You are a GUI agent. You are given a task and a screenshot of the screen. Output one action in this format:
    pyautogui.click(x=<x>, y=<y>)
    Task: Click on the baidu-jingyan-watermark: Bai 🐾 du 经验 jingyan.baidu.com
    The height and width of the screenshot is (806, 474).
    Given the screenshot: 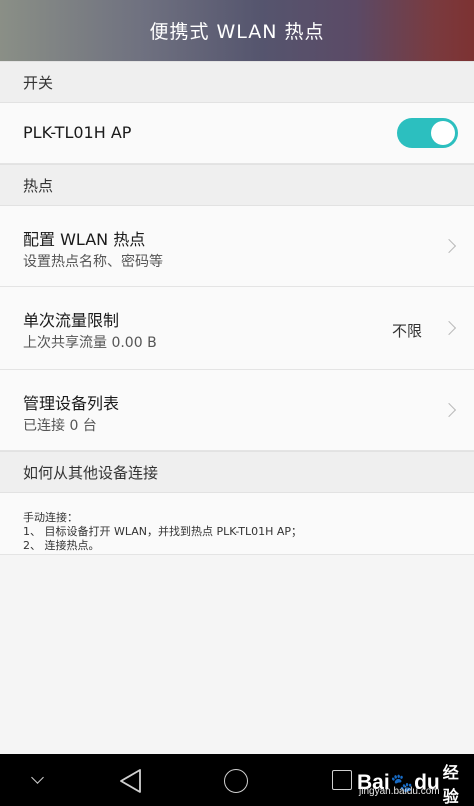 What is the action you would take?
    pyautogui.click(x=414, y=780)
    